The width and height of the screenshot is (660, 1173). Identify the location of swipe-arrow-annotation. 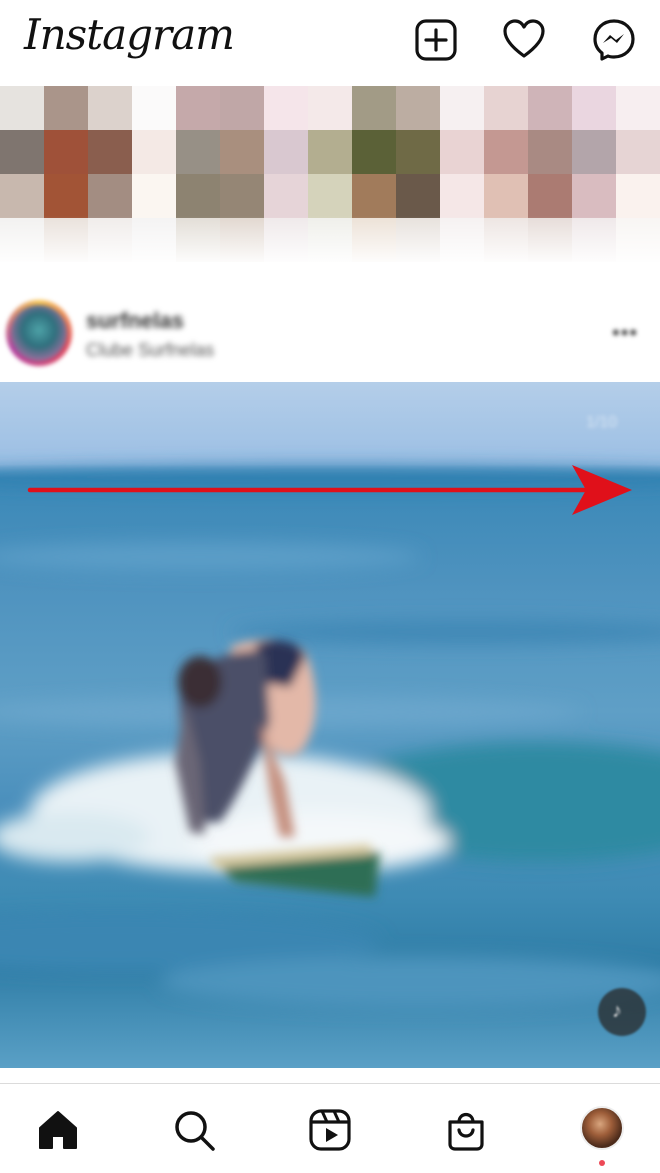
(329, 490).